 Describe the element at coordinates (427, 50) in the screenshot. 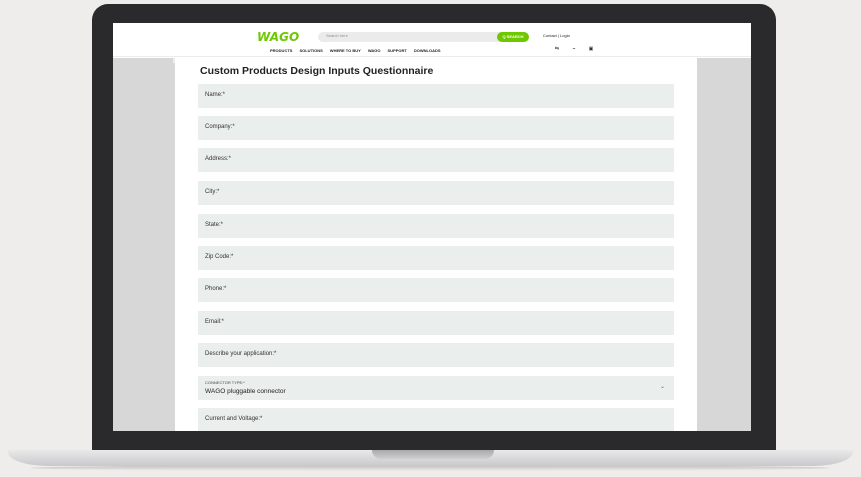

I see `nav-downloads: DOWNLOADS` at that location.